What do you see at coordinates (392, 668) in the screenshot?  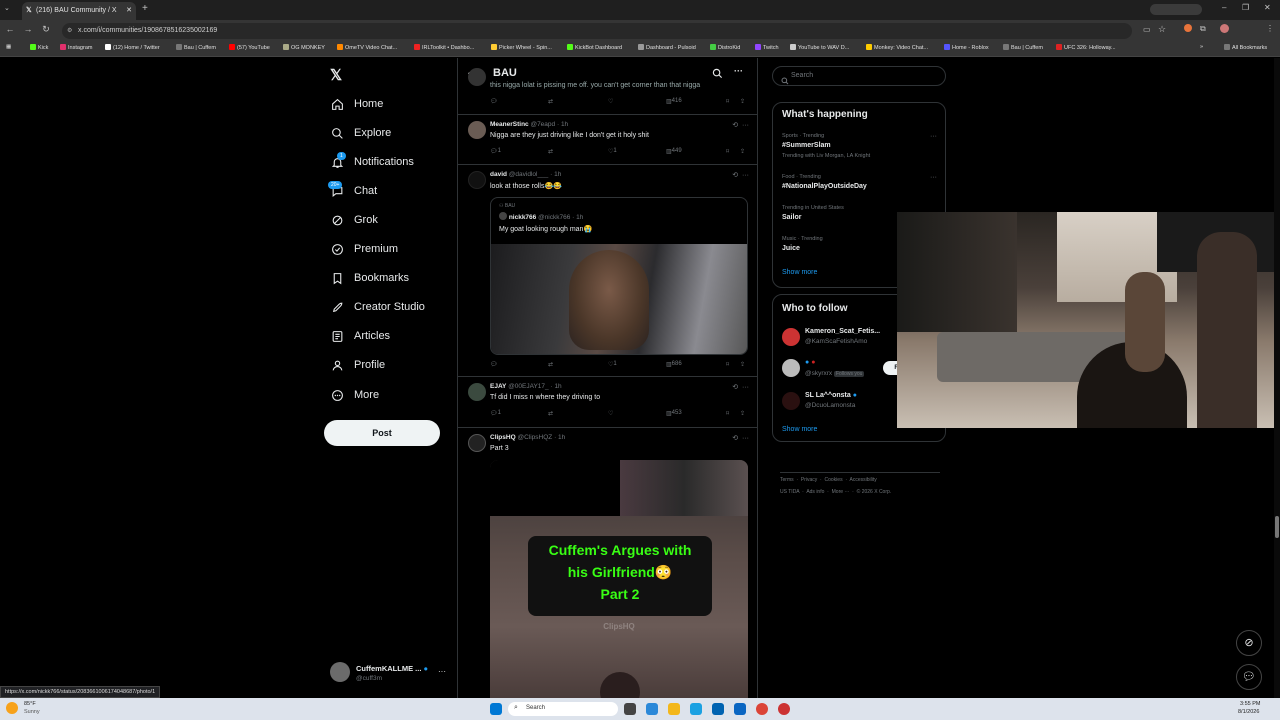 I see `account-name: CuffemKALLME ... ●` at bounding box center [392, 668].